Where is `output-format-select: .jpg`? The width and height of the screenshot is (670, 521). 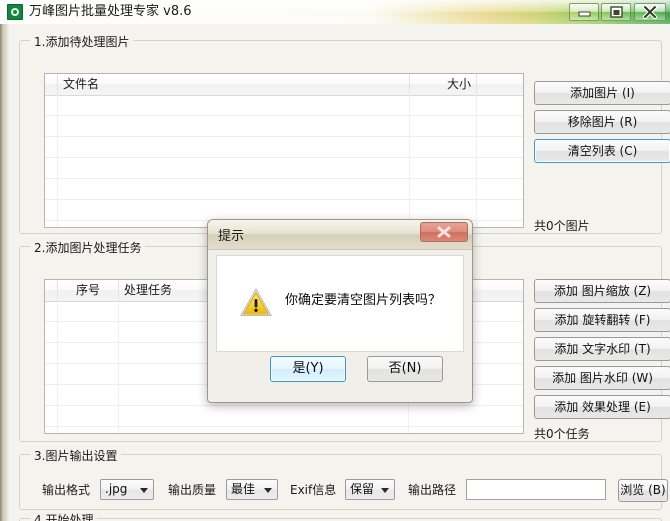 output-format-select: .jpg is located at coordinates (127, 489).